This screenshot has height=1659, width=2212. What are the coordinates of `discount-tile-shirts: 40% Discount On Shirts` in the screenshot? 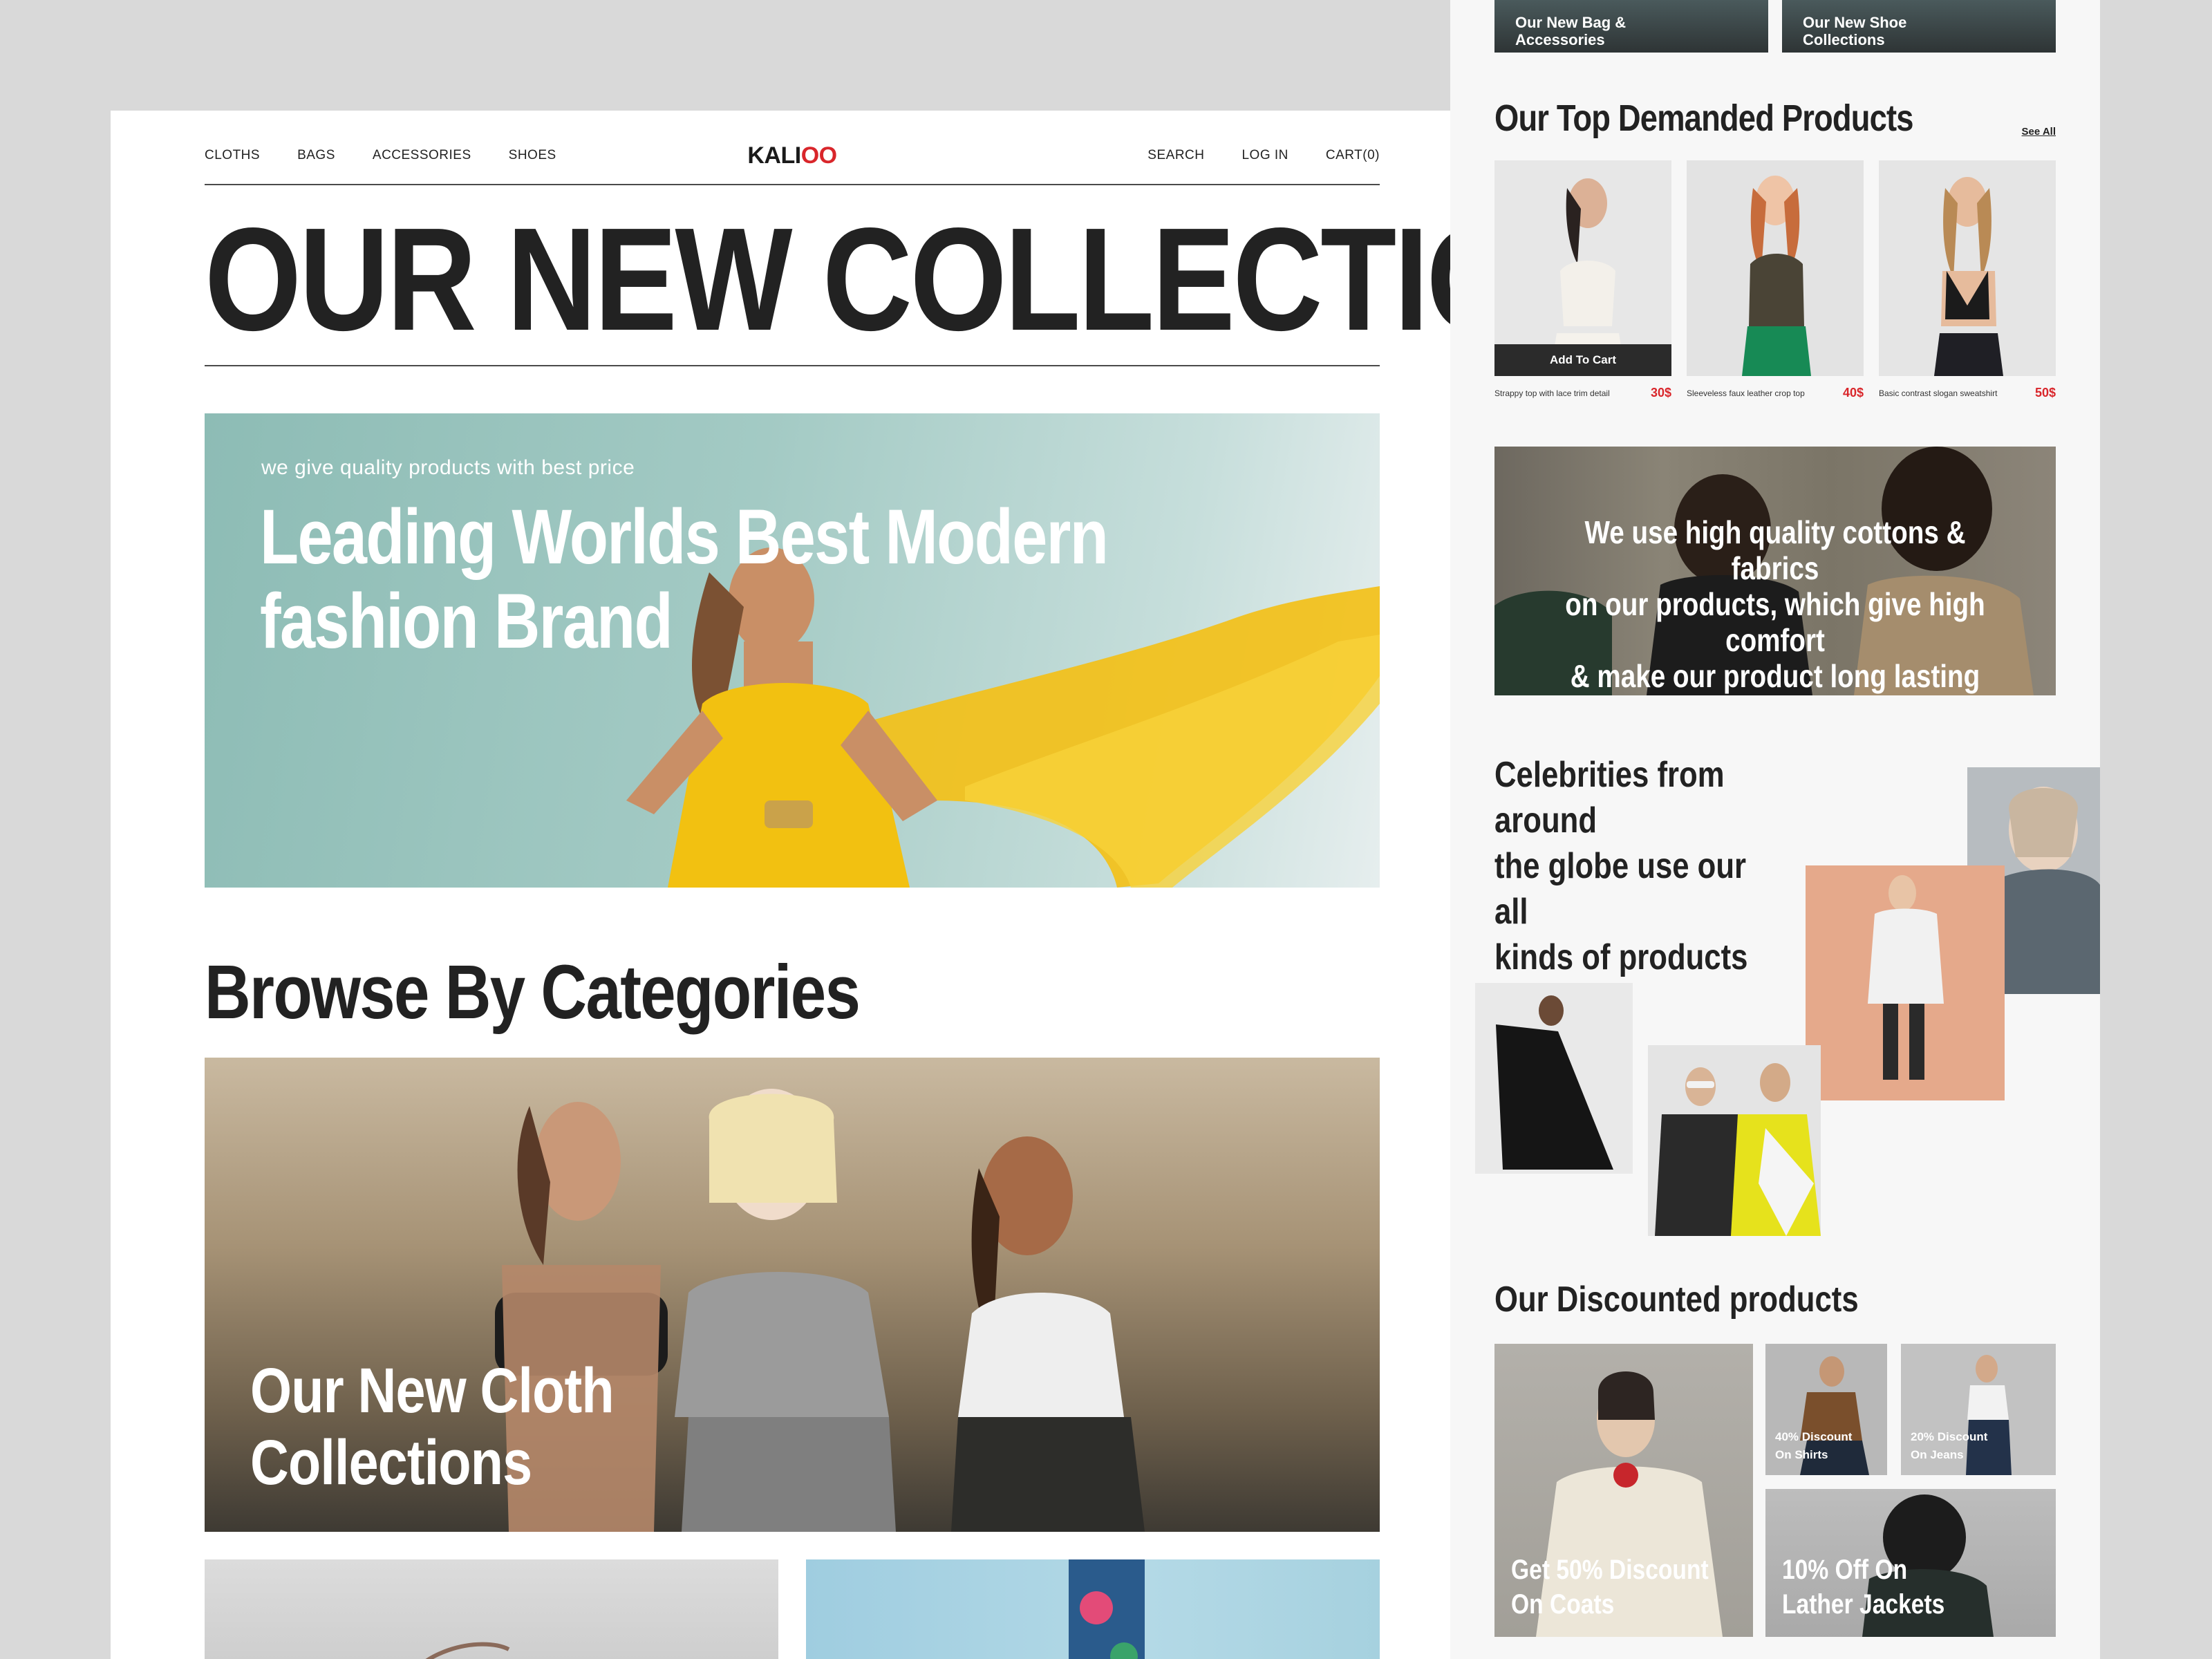 It's located at (1826, 1409).